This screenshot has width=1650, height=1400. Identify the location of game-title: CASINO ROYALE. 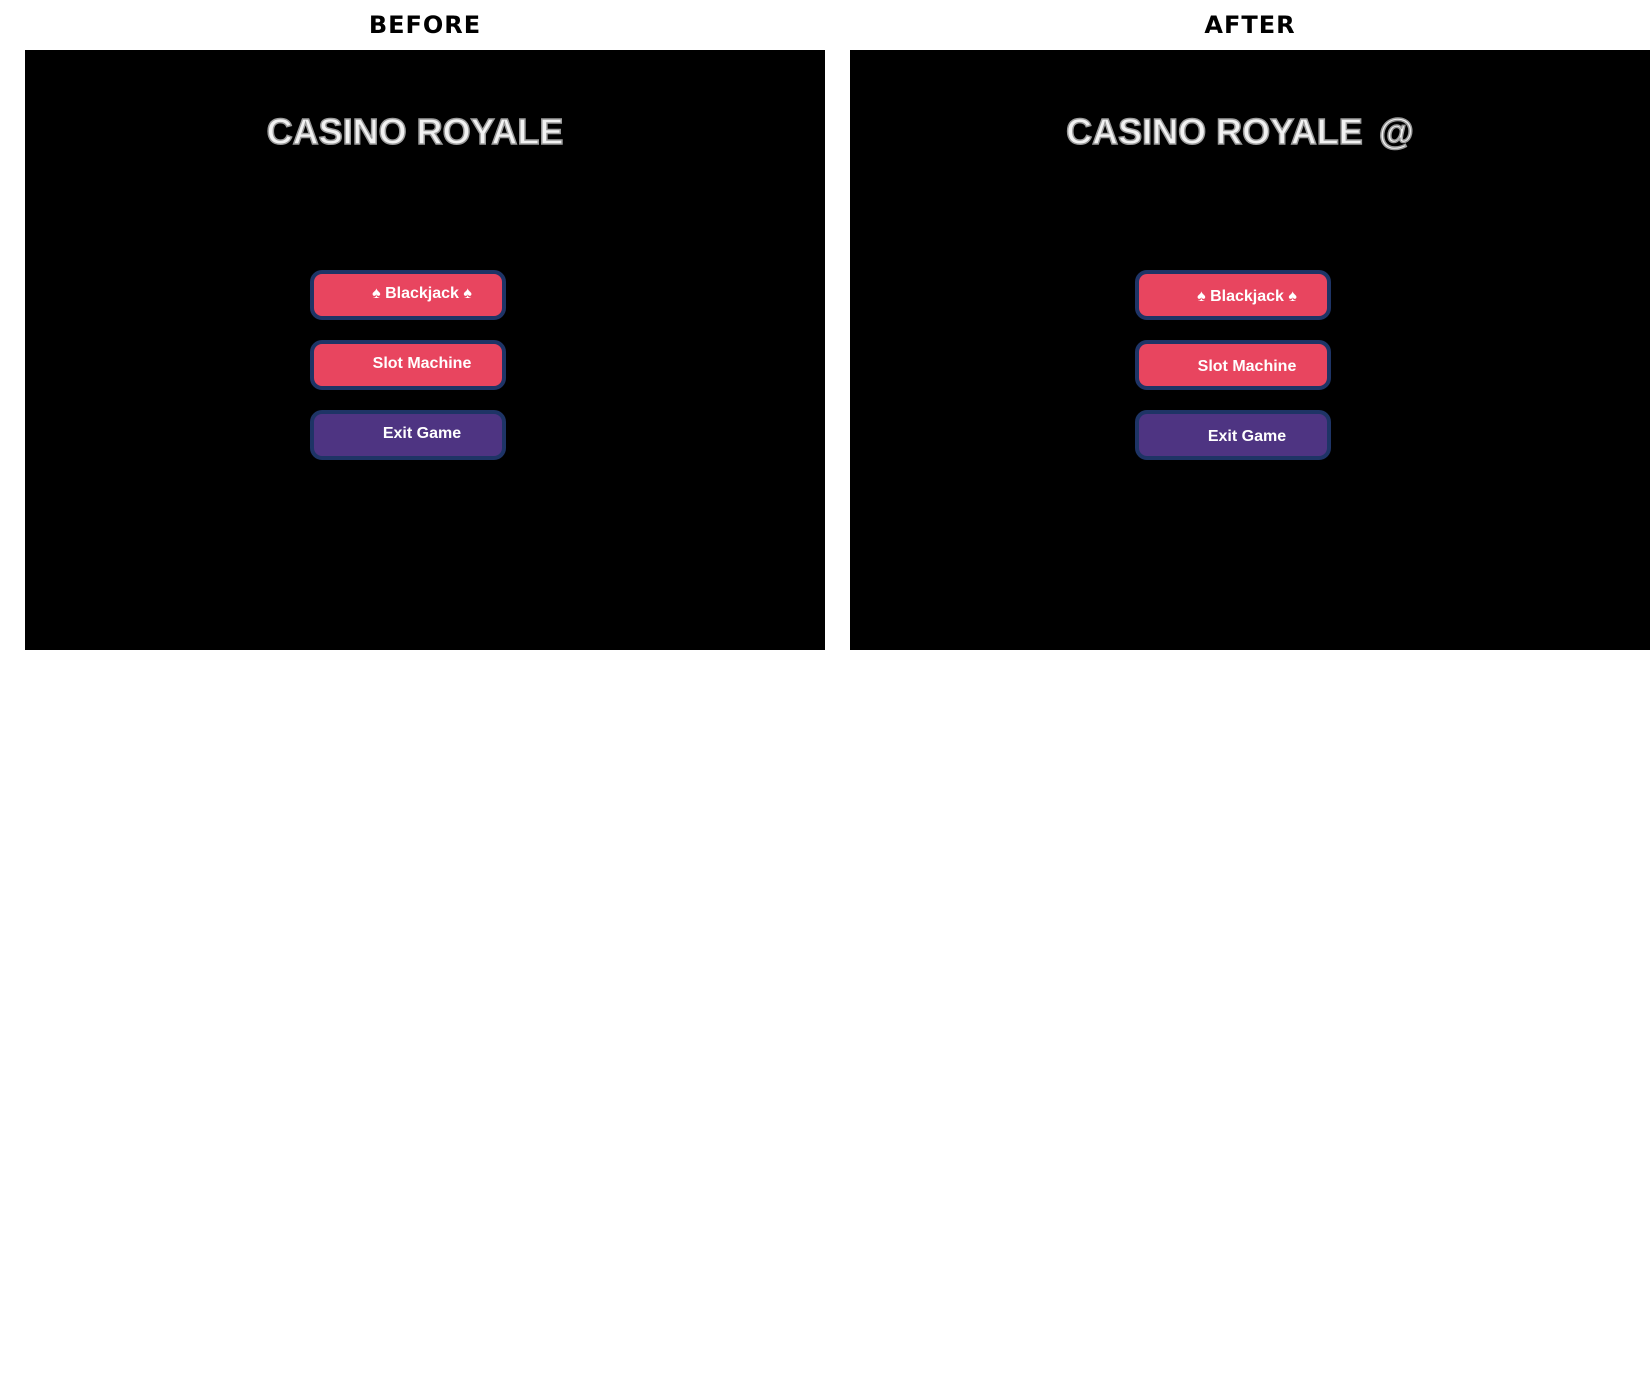
(415, 132).